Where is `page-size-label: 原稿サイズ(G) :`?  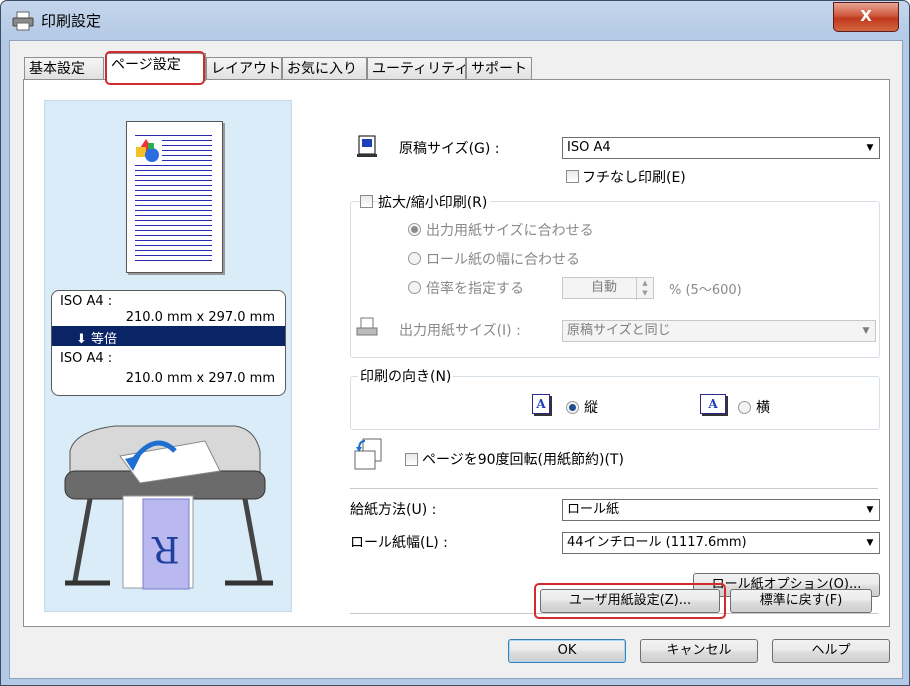 page-size-label: 原稿サイズ(G) : is located at coordinates (449, 149).